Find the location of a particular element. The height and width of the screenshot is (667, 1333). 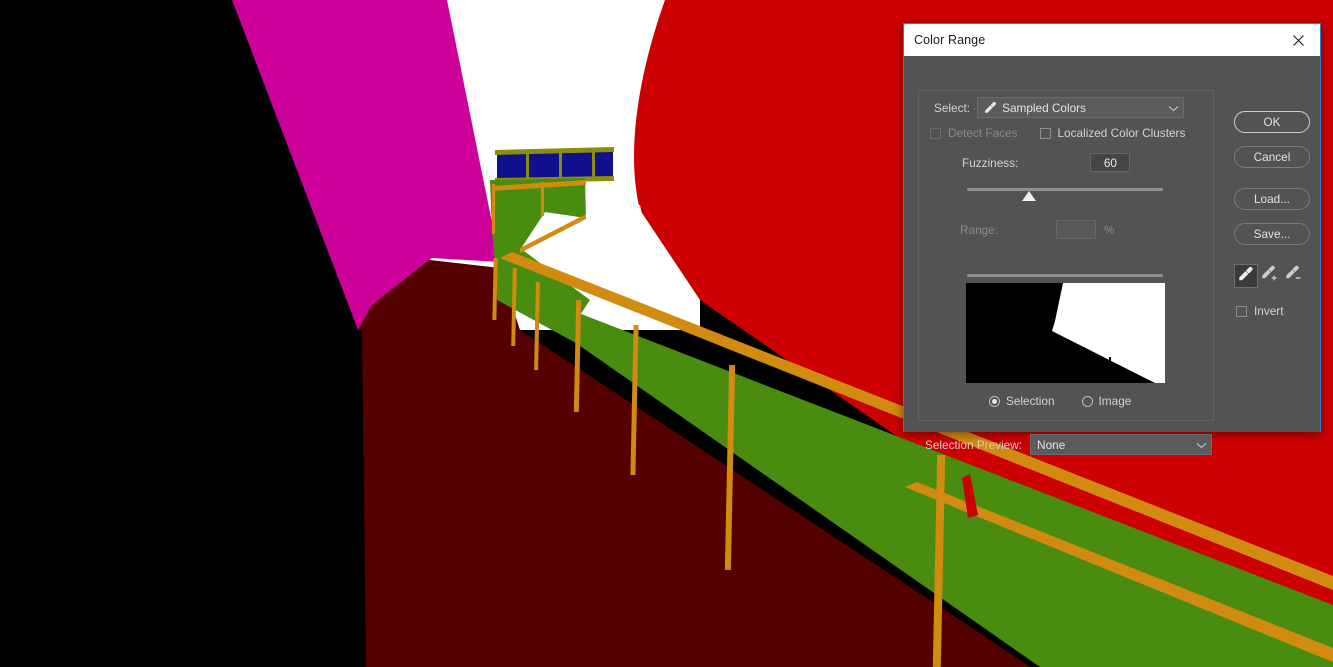

eyedropper-sample-button is located at coordinates (1246, 276).